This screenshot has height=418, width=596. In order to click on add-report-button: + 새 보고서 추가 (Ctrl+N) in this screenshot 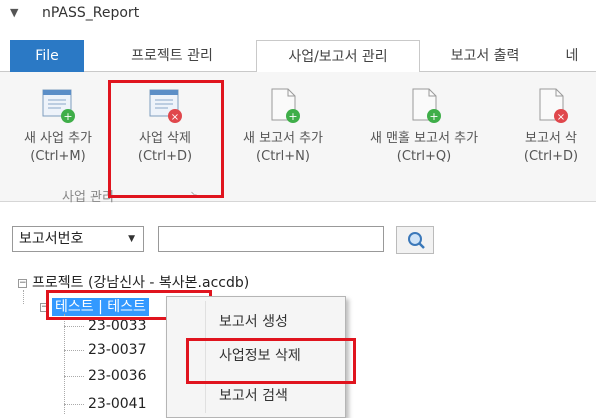, I will do `click(283, 130)`.